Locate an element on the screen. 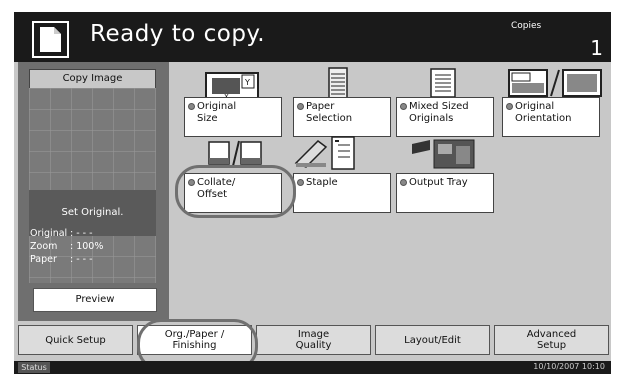  tab-advanced-setup: Advanced Setup is located at coordinates (551, 340).